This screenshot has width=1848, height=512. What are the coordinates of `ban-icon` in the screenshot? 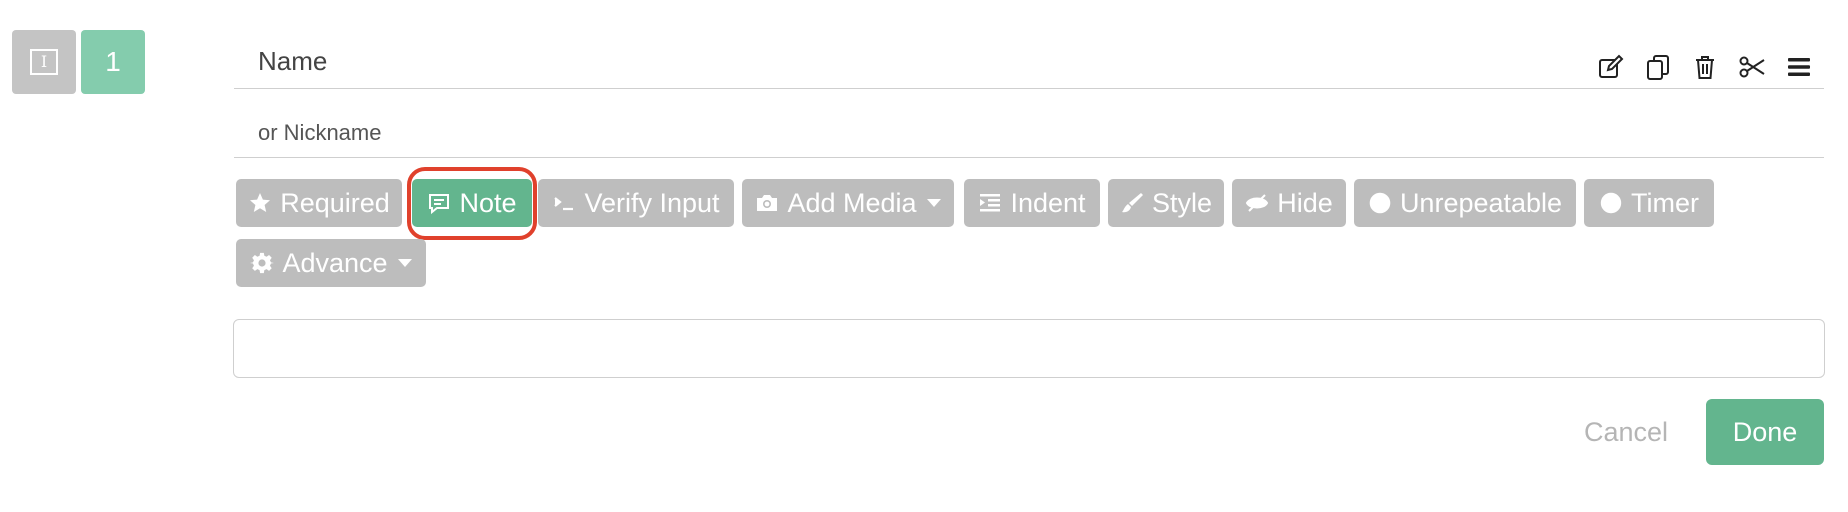 It's located at (1380, 203).